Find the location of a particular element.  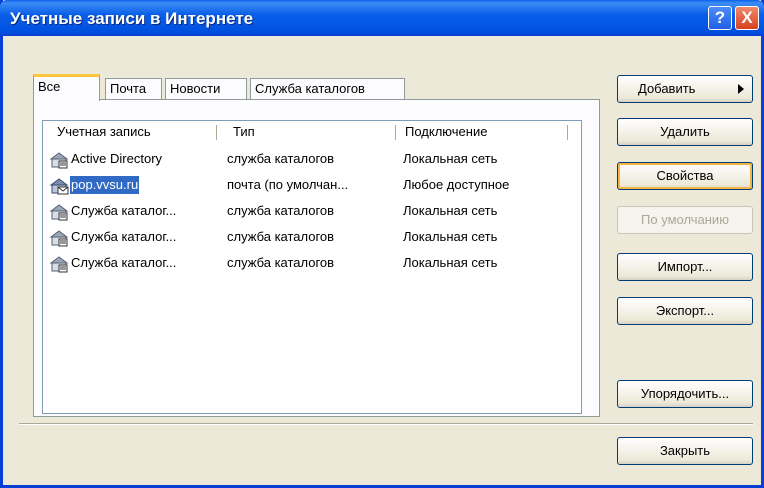

divider is located at coordinates (386, 424).